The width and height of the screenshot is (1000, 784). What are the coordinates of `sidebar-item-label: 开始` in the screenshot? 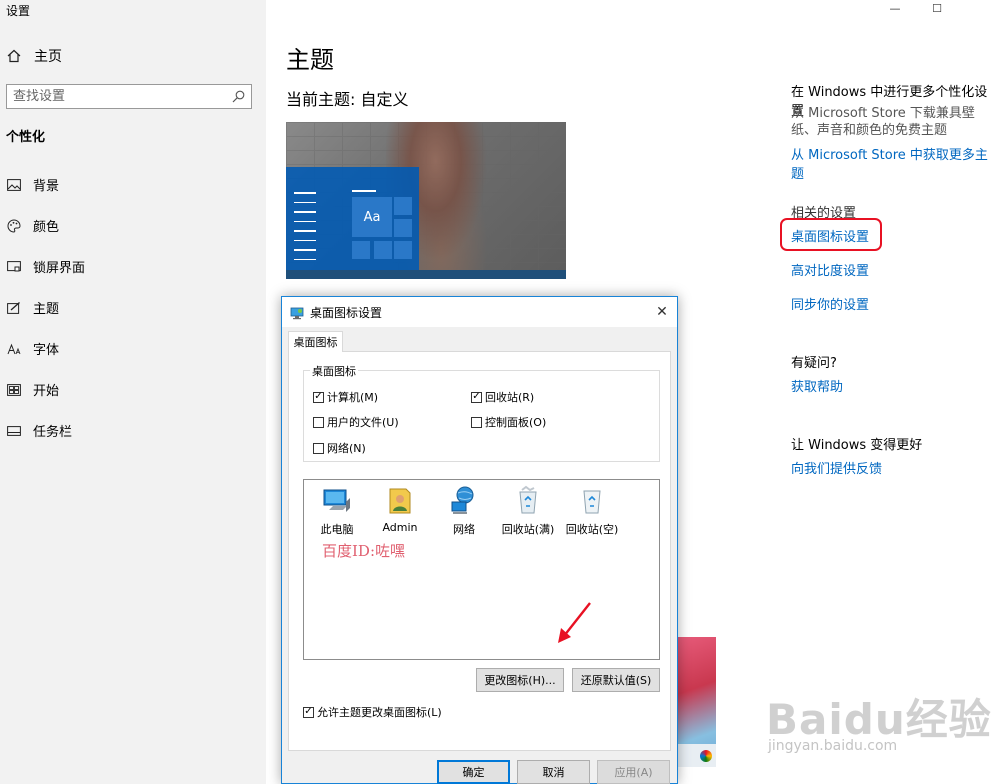 It's located at (46, 391).